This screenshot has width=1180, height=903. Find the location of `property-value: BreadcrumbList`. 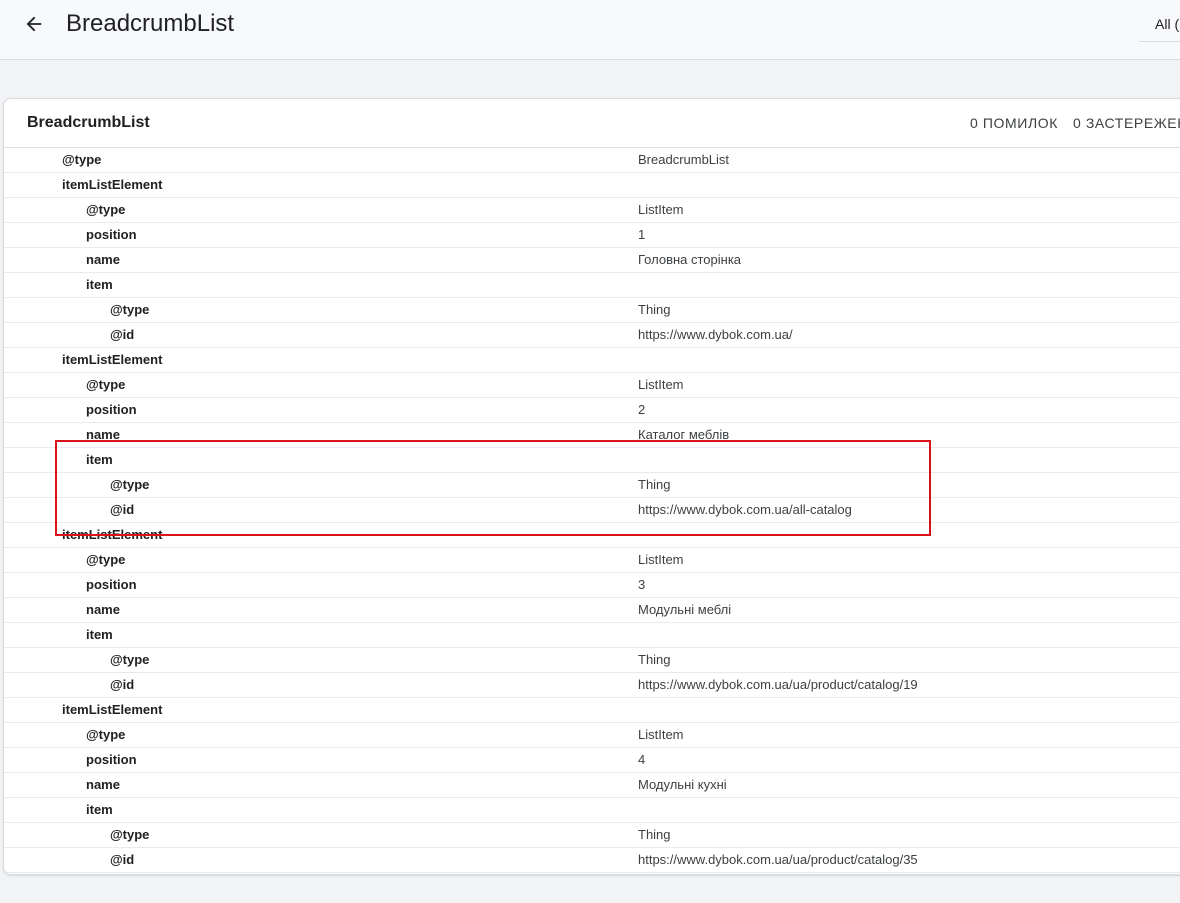

property-value: BreadcrumbList is located at coordinates (684, 159).